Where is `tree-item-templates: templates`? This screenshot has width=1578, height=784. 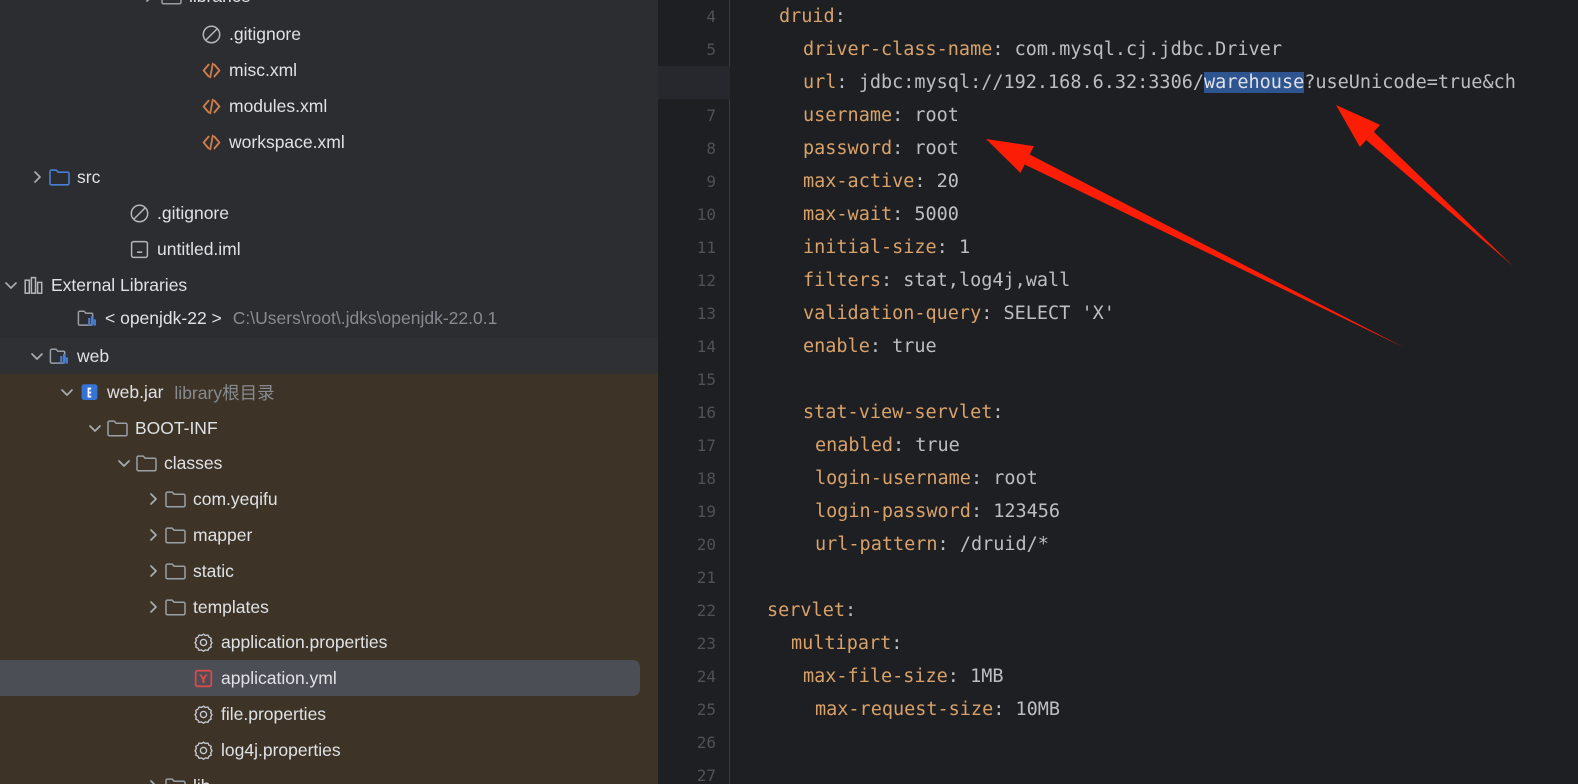
tree-item-templates: templates is located at coordinates (329, 607).